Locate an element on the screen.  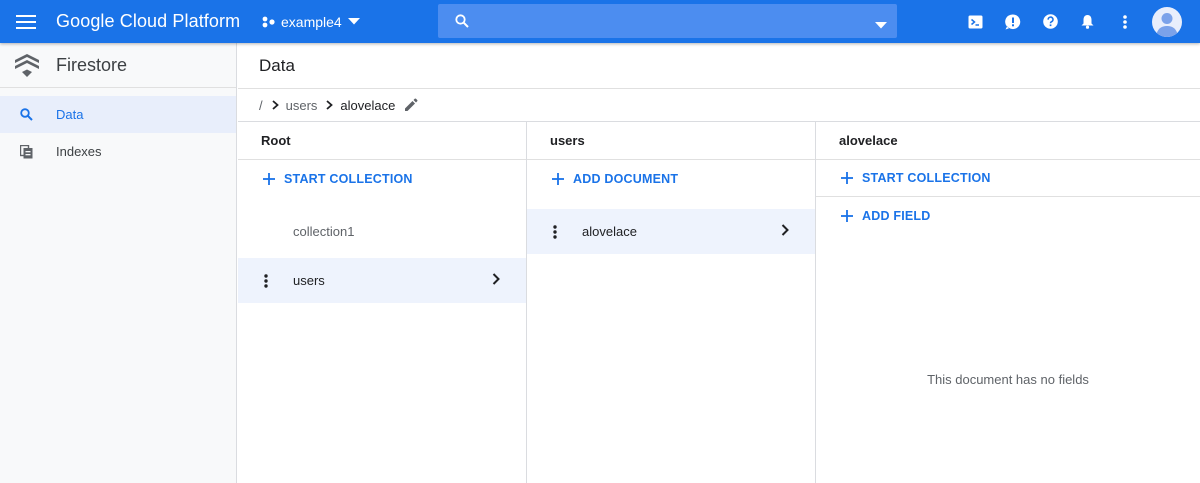
account-avatar is located at coordinates (1167, 21).